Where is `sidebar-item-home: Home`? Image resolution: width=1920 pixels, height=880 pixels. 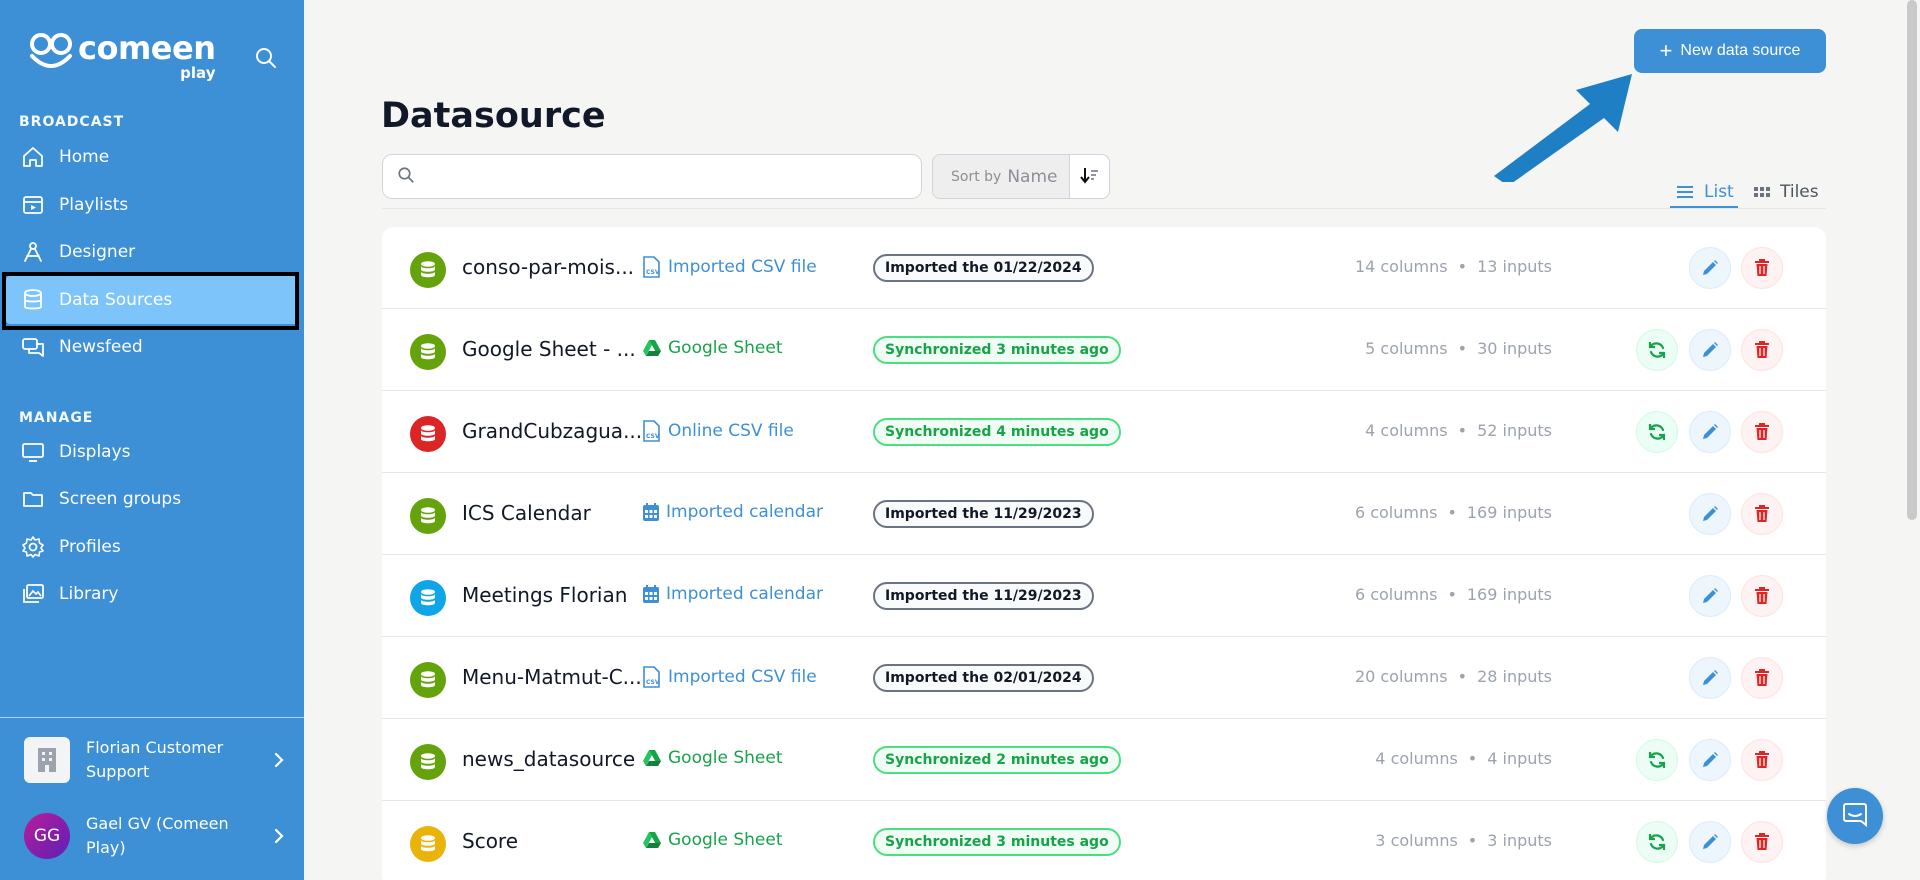
sidebar-item-home: Home is located at coordinates (152, 157).